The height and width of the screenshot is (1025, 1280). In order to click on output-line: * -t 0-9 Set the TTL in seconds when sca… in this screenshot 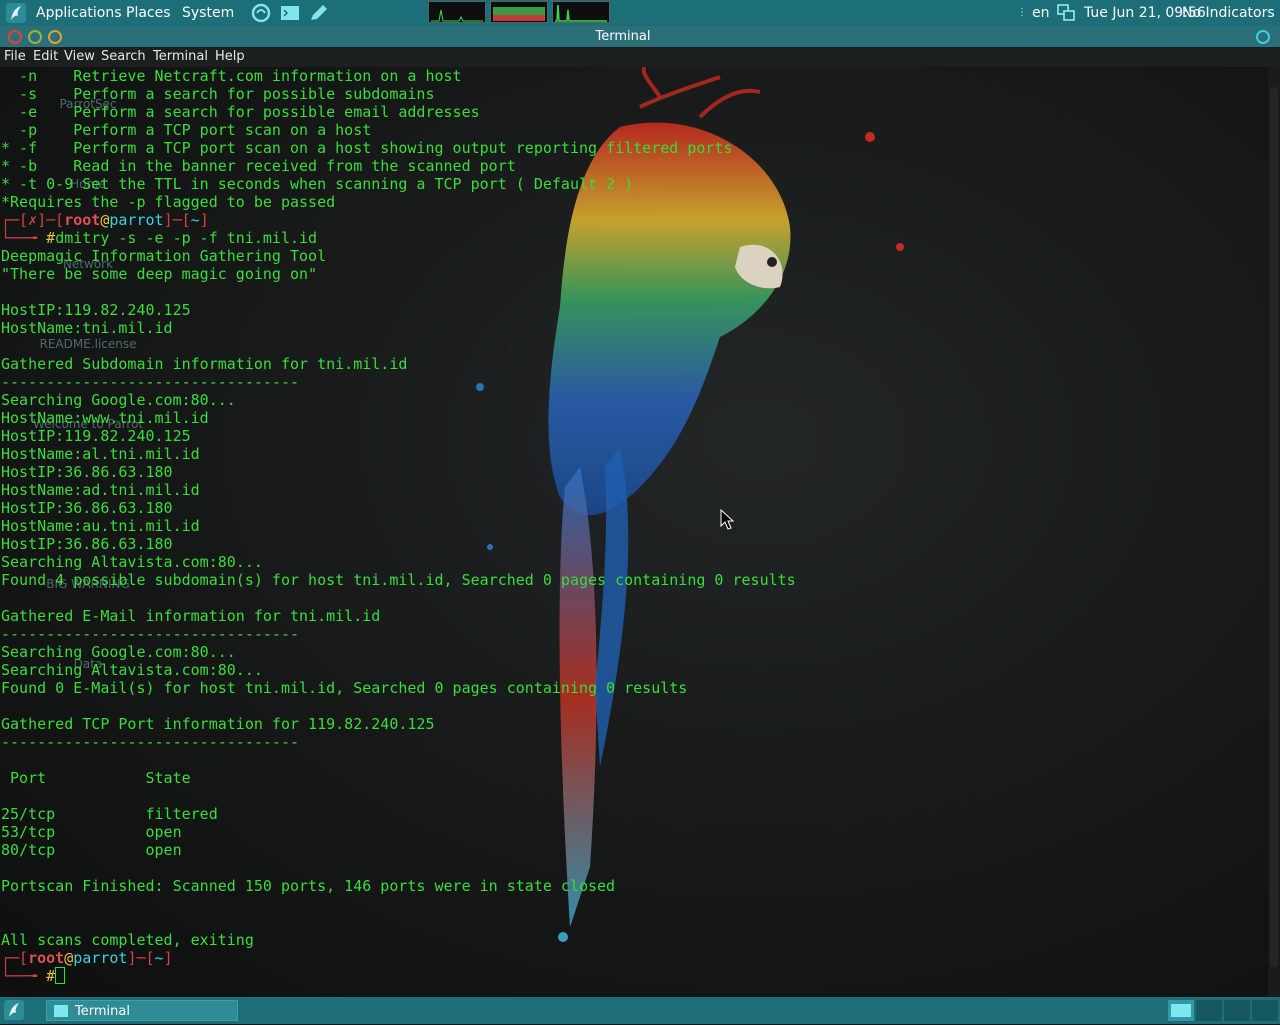, I will do `click(317, 184)`.